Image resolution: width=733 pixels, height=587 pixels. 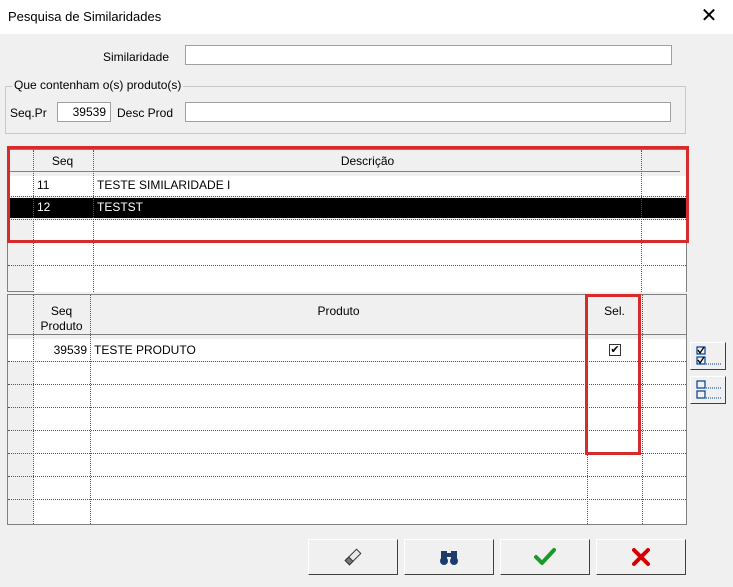 I want to click on cancel-button, so click(x=641, y=557).